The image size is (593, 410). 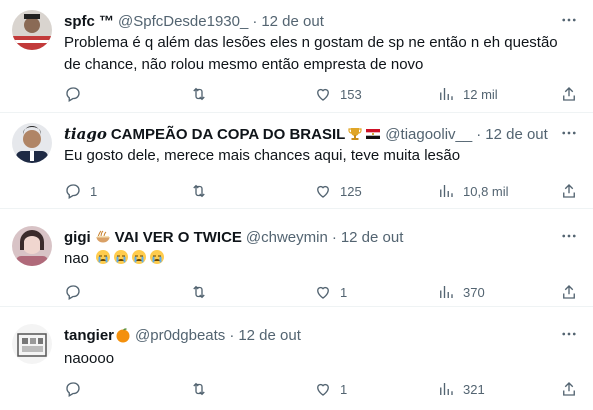 I want to click on views-count: 12 mil, so click(x=480, y=94).